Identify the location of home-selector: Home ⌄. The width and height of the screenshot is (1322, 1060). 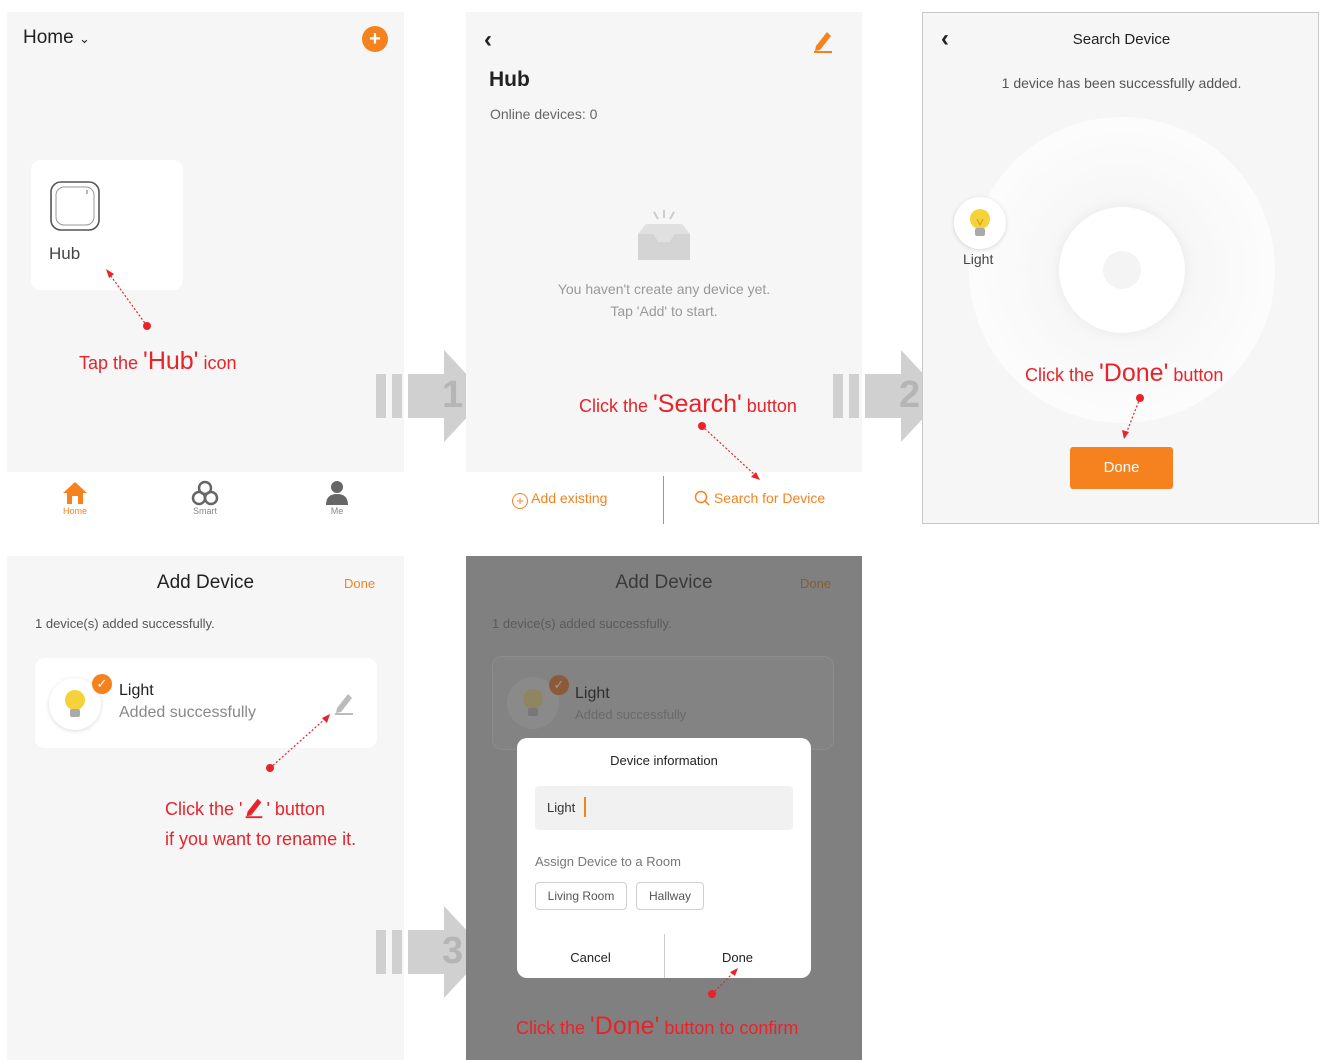
(56, 38).